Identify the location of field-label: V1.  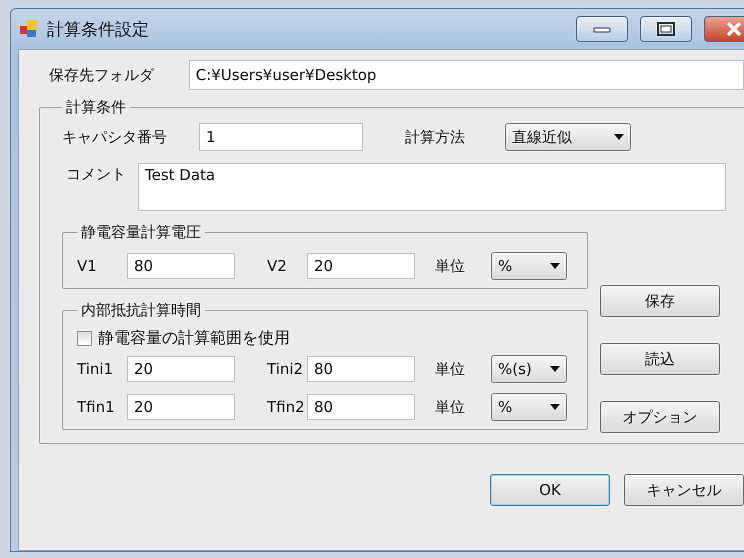
(87, 266).